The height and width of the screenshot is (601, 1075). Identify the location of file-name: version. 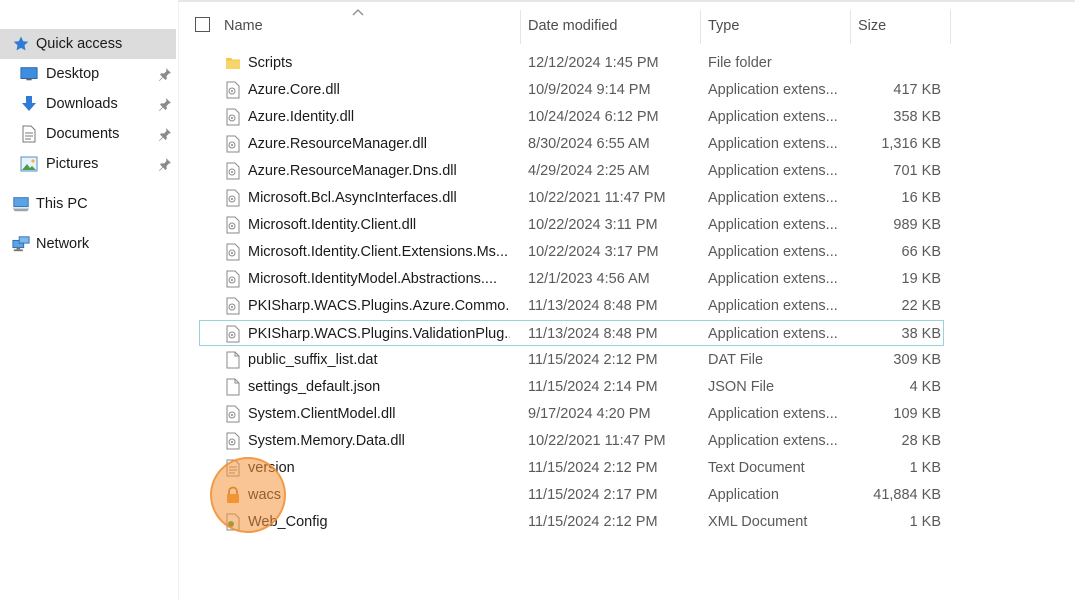
(379, 468).